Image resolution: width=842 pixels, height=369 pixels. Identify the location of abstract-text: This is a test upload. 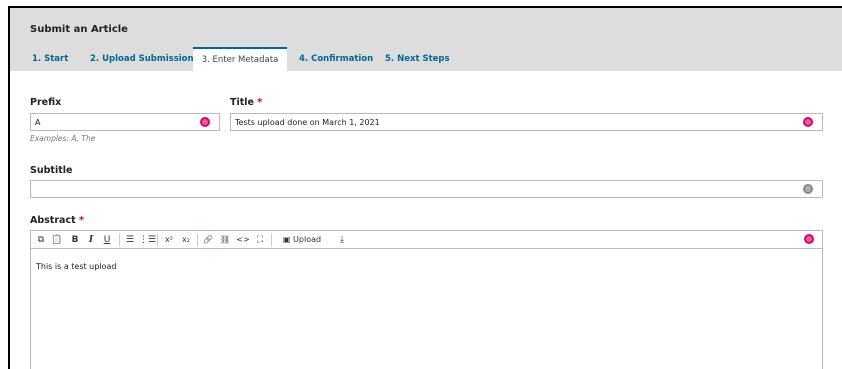
(76, 266).